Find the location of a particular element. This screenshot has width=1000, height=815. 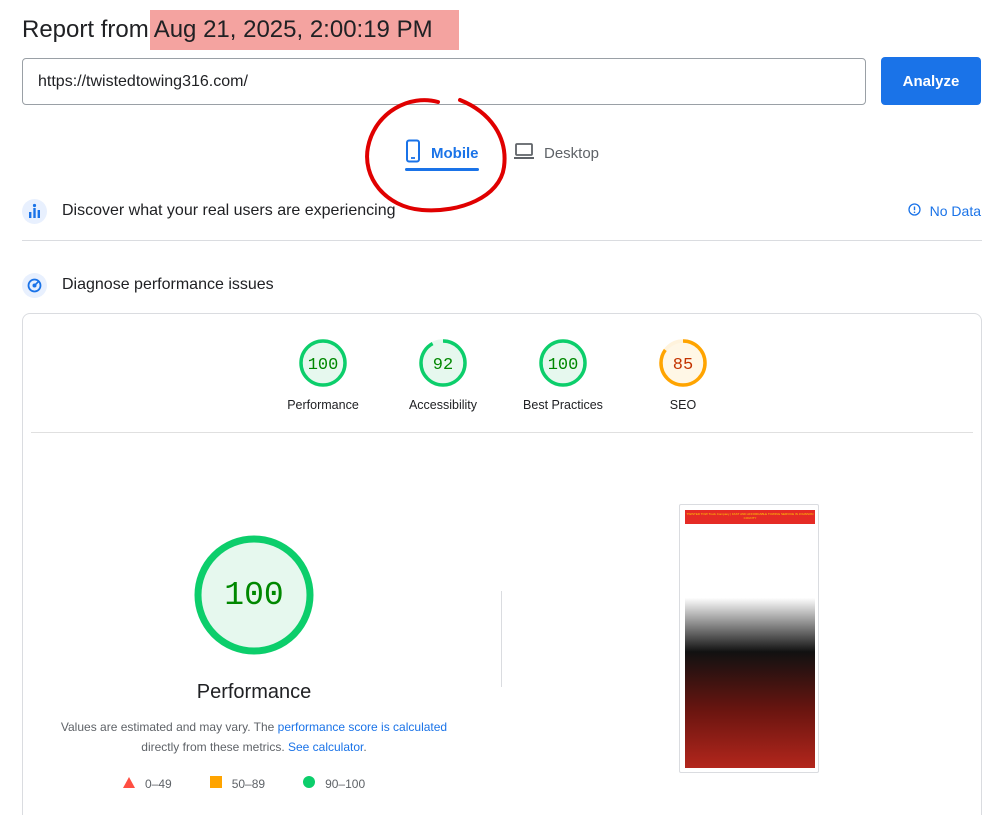

gauge-accessibility-value: 92 is located at coordinates (443, 365).